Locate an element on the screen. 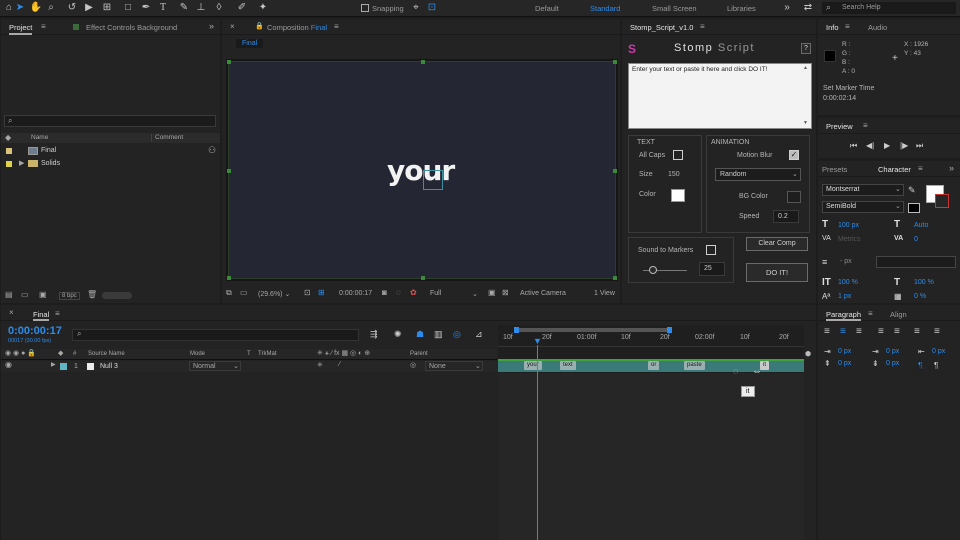  do-it-button: DO IT! is located at coordinates (777, 272).